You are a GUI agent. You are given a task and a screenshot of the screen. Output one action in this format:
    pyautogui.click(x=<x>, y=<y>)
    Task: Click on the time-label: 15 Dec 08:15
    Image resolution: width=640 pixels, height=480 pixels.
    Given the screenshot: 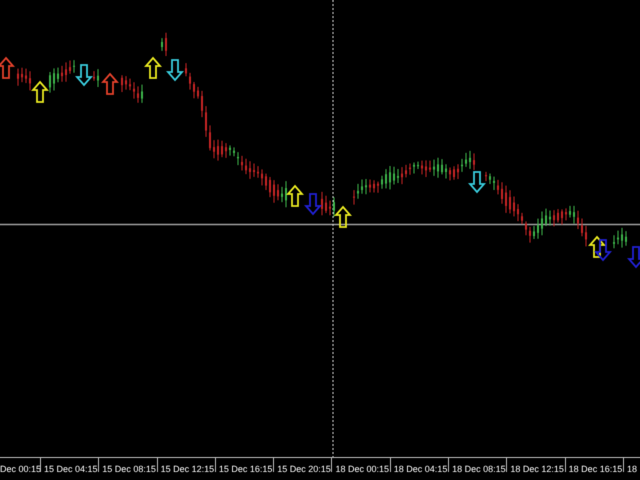 What is the action you would take?
    pyautogui.click(x=127, y=465)
    